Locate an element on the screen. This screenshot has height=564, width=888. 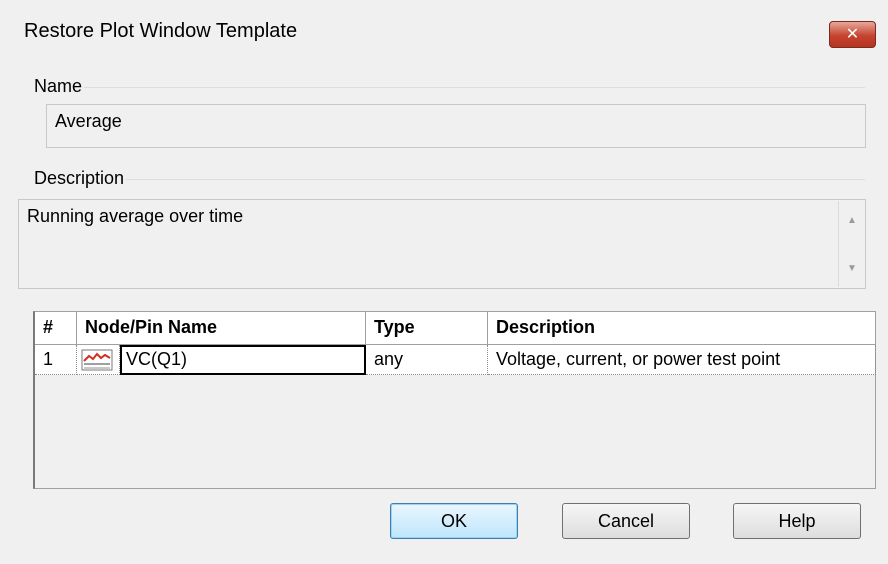
description-text: Running average over time is located at coordinates (135, 216).